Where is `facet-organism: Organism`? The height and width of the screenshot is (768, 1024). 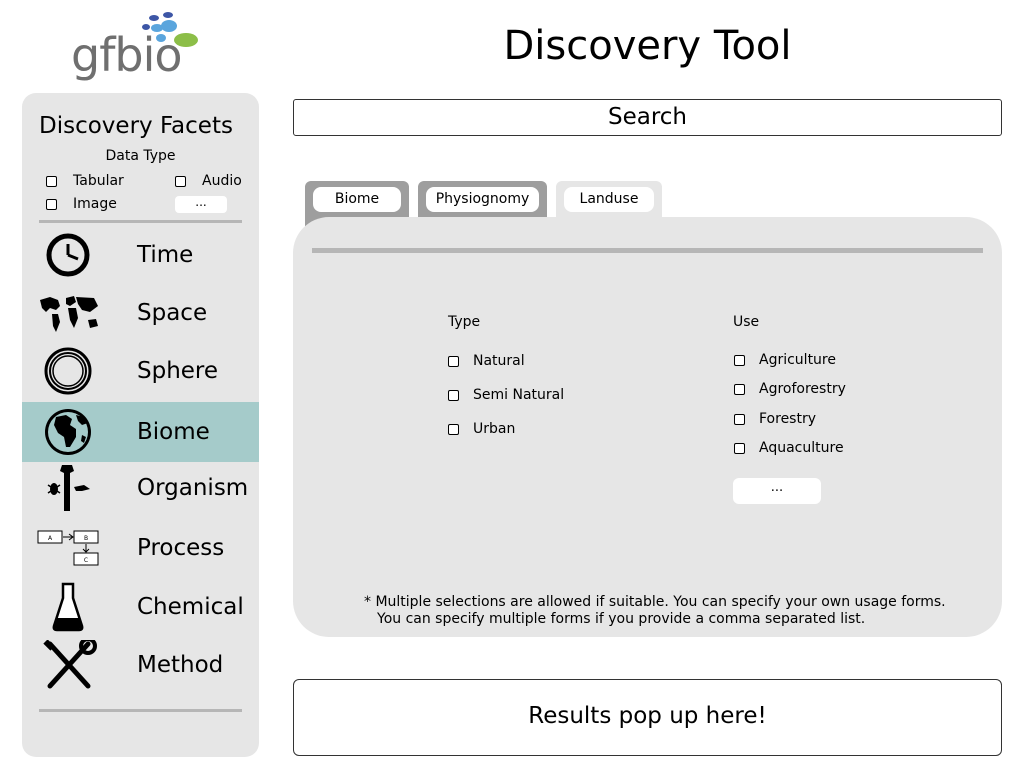 facet-organism: Organism is located at coordinates (140, 488).